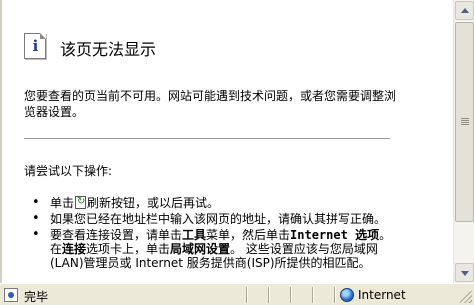 This screenshot has height=305, width=474. What do you see at coordinates (464, 122) in the screenshot?
I see `scroll-thumb` at bounding box center [464, 122].